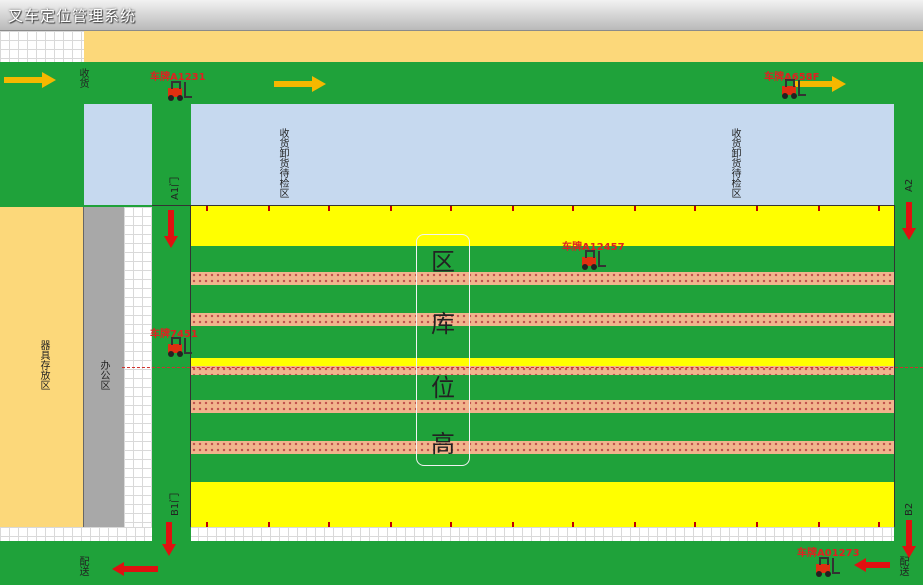  I want to click on high-rack-label-box: 区 库 位 高, so click(443, 350).